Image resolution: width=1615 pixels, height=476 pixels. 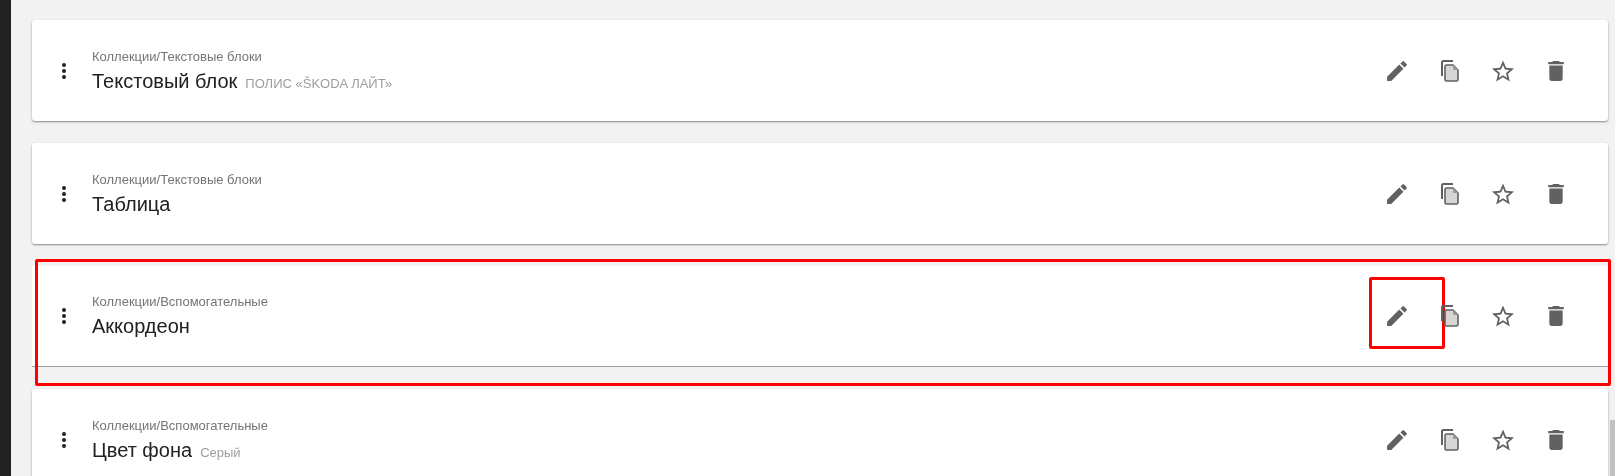 I want to click on item-title: Аккордеон, so click(x=141, y=326).